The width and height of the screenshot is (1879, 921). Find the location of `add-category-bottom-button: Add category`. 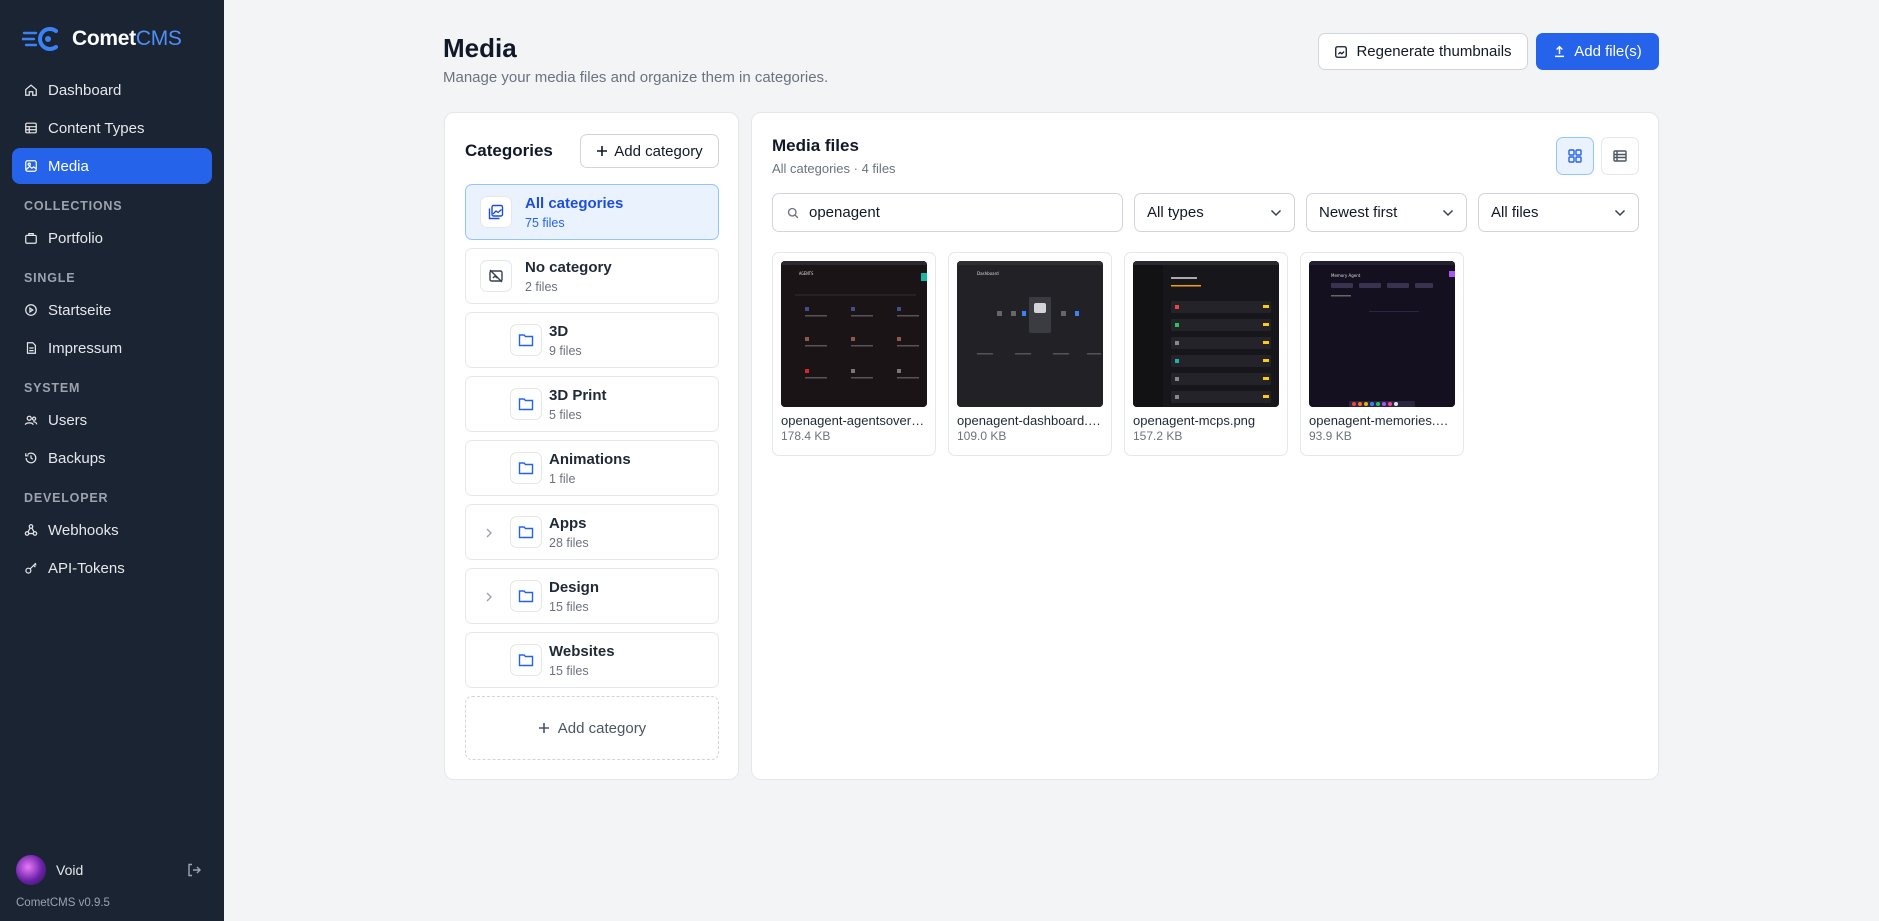

add-category-bottom-button: Add category is located at coordinates (592, 728).